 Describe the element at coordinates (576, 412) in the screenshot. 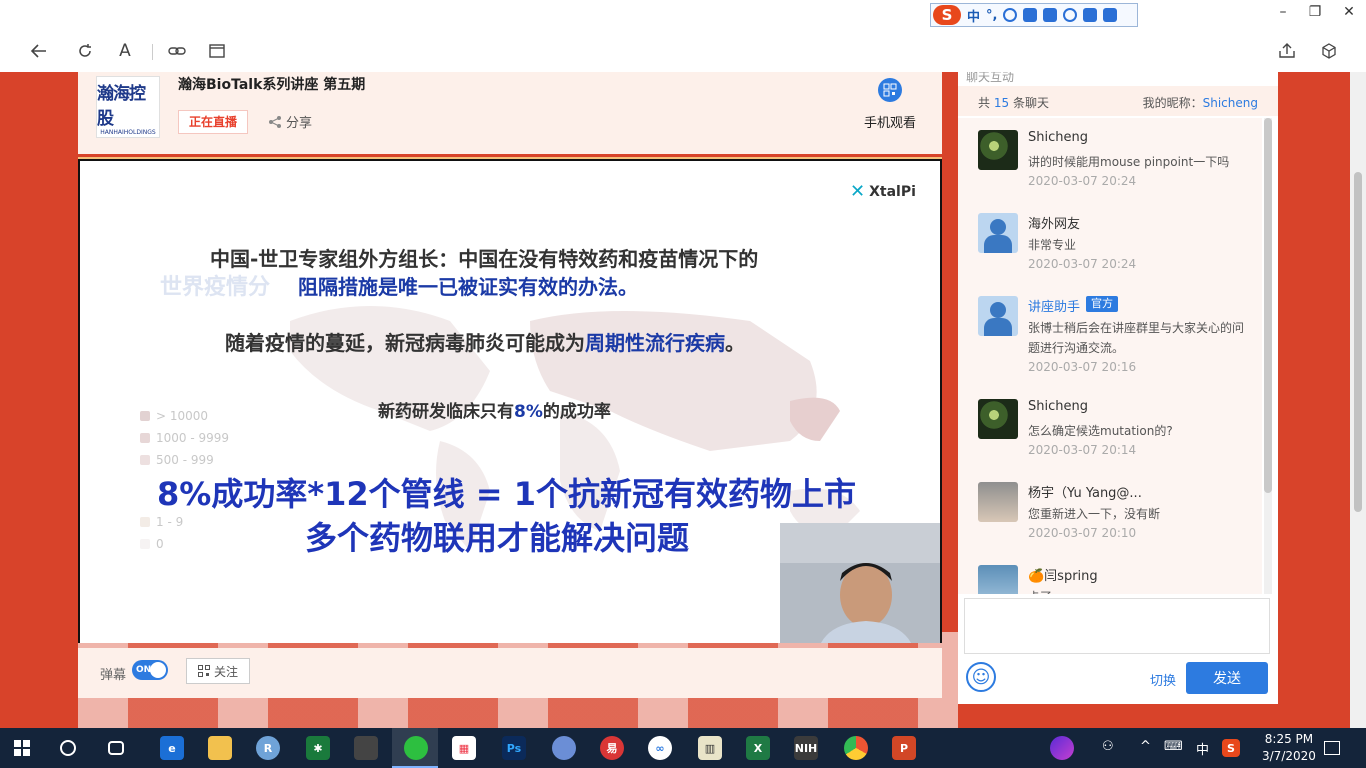

I see `slide-line-4-post: 的成功率` at that location.